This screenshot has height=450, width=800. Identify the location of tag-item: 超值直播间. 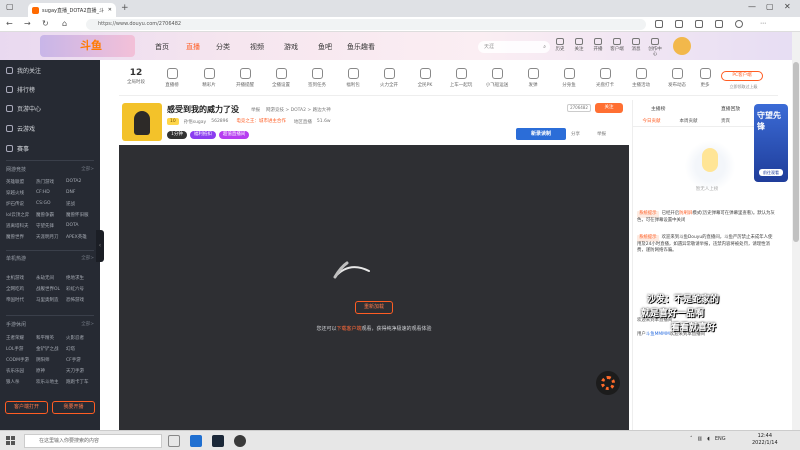
(234, 135).